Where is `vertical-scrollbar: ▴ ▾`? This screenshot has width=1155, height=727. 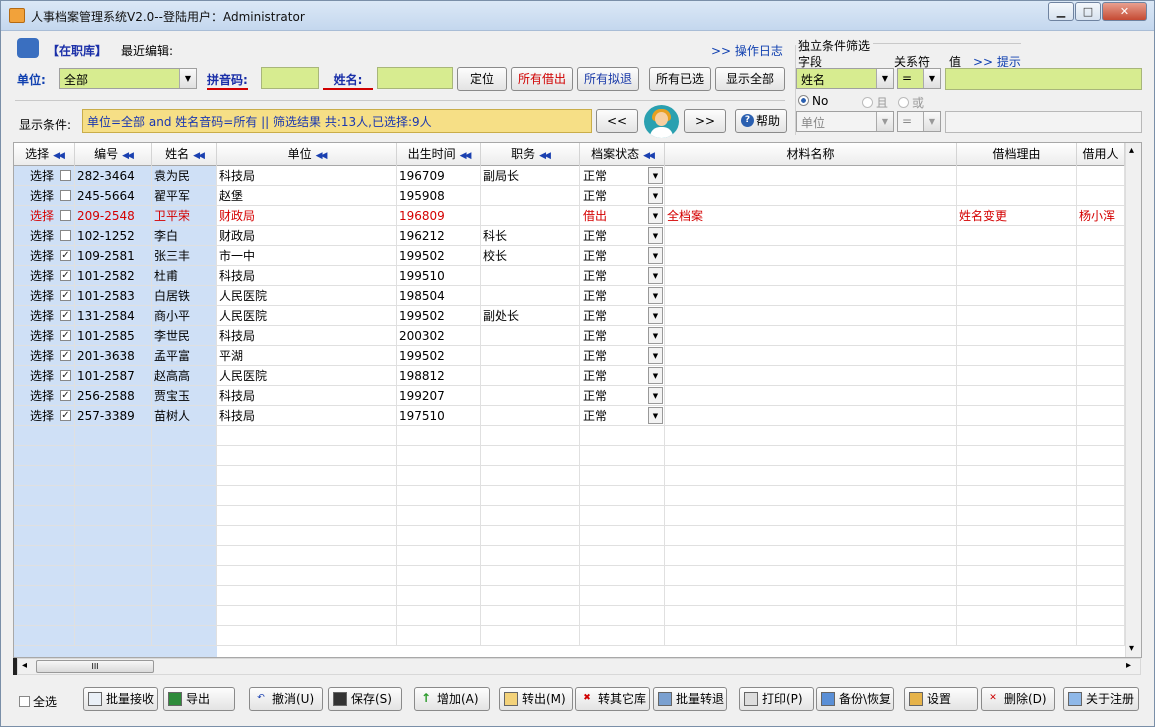
vertical-scrollbar: ▴ ▾ is located at coordinates (1133, 400).